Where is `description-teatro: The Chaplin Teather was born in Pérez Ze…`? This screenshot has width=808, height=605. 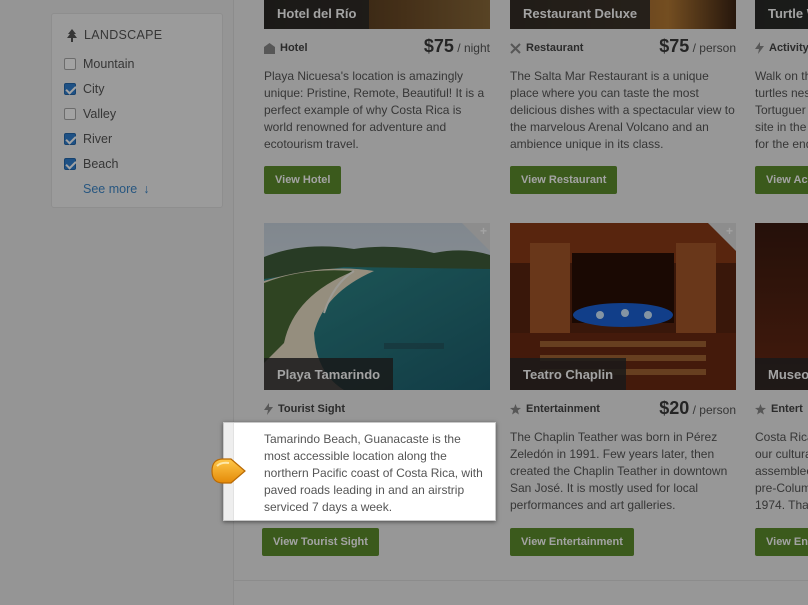 description-teatro: The Chaplin Teather was born in Pérez Ze… is located at coordinates (619, 471).